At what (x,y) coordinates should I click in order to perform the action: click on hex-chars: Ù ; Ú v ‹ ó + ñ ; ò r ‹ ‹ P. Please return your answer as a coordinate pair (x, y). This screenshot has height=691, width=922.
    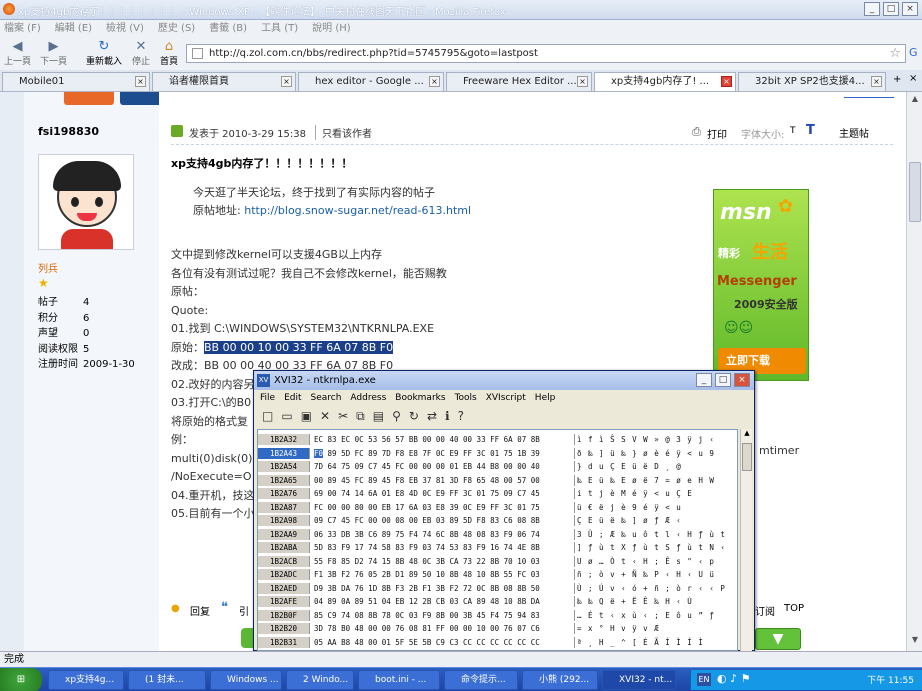
    Looking at the image, I should click on (655, 588).